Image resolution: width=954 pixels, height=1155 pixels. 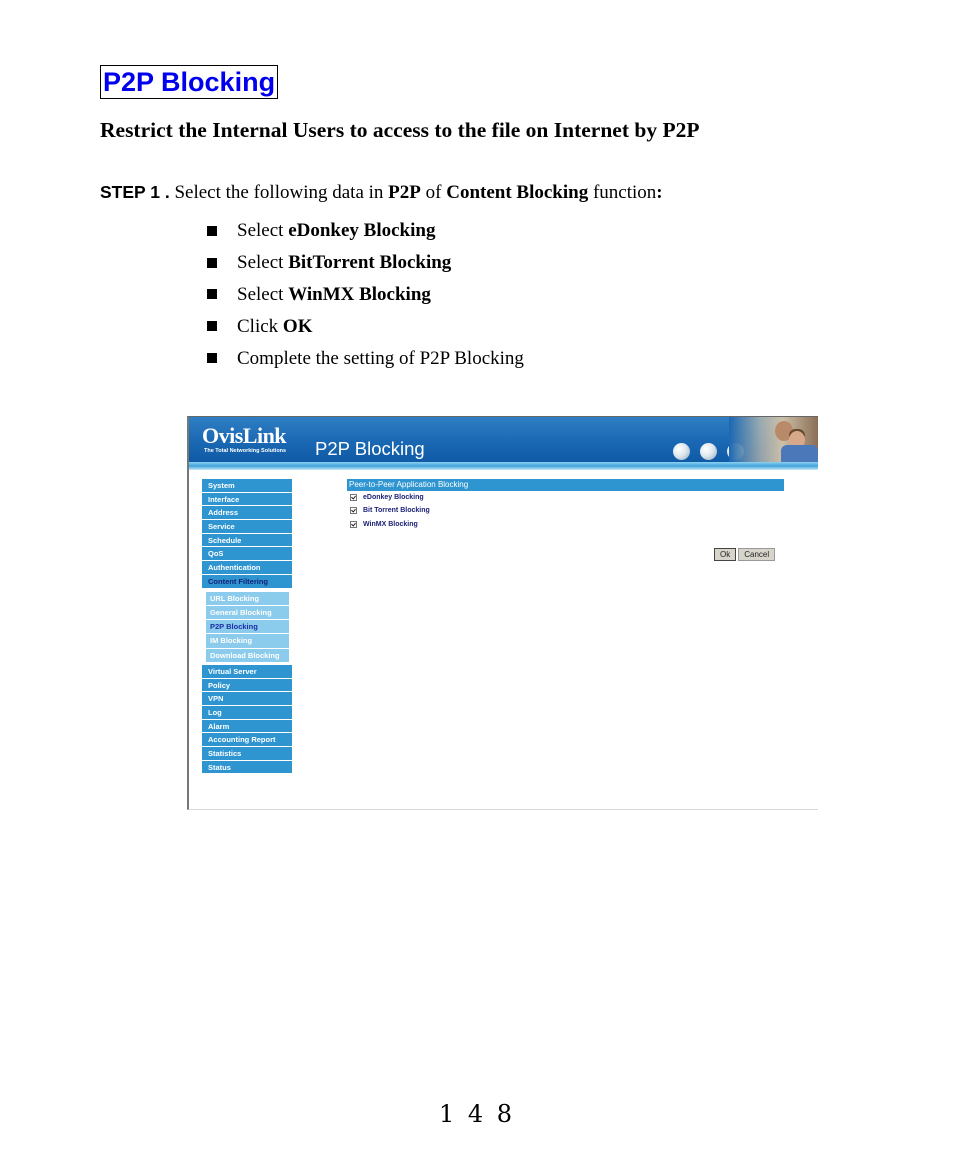 I want to click on option-winmx: WinMX Blocking, so click(x=565, y=524).